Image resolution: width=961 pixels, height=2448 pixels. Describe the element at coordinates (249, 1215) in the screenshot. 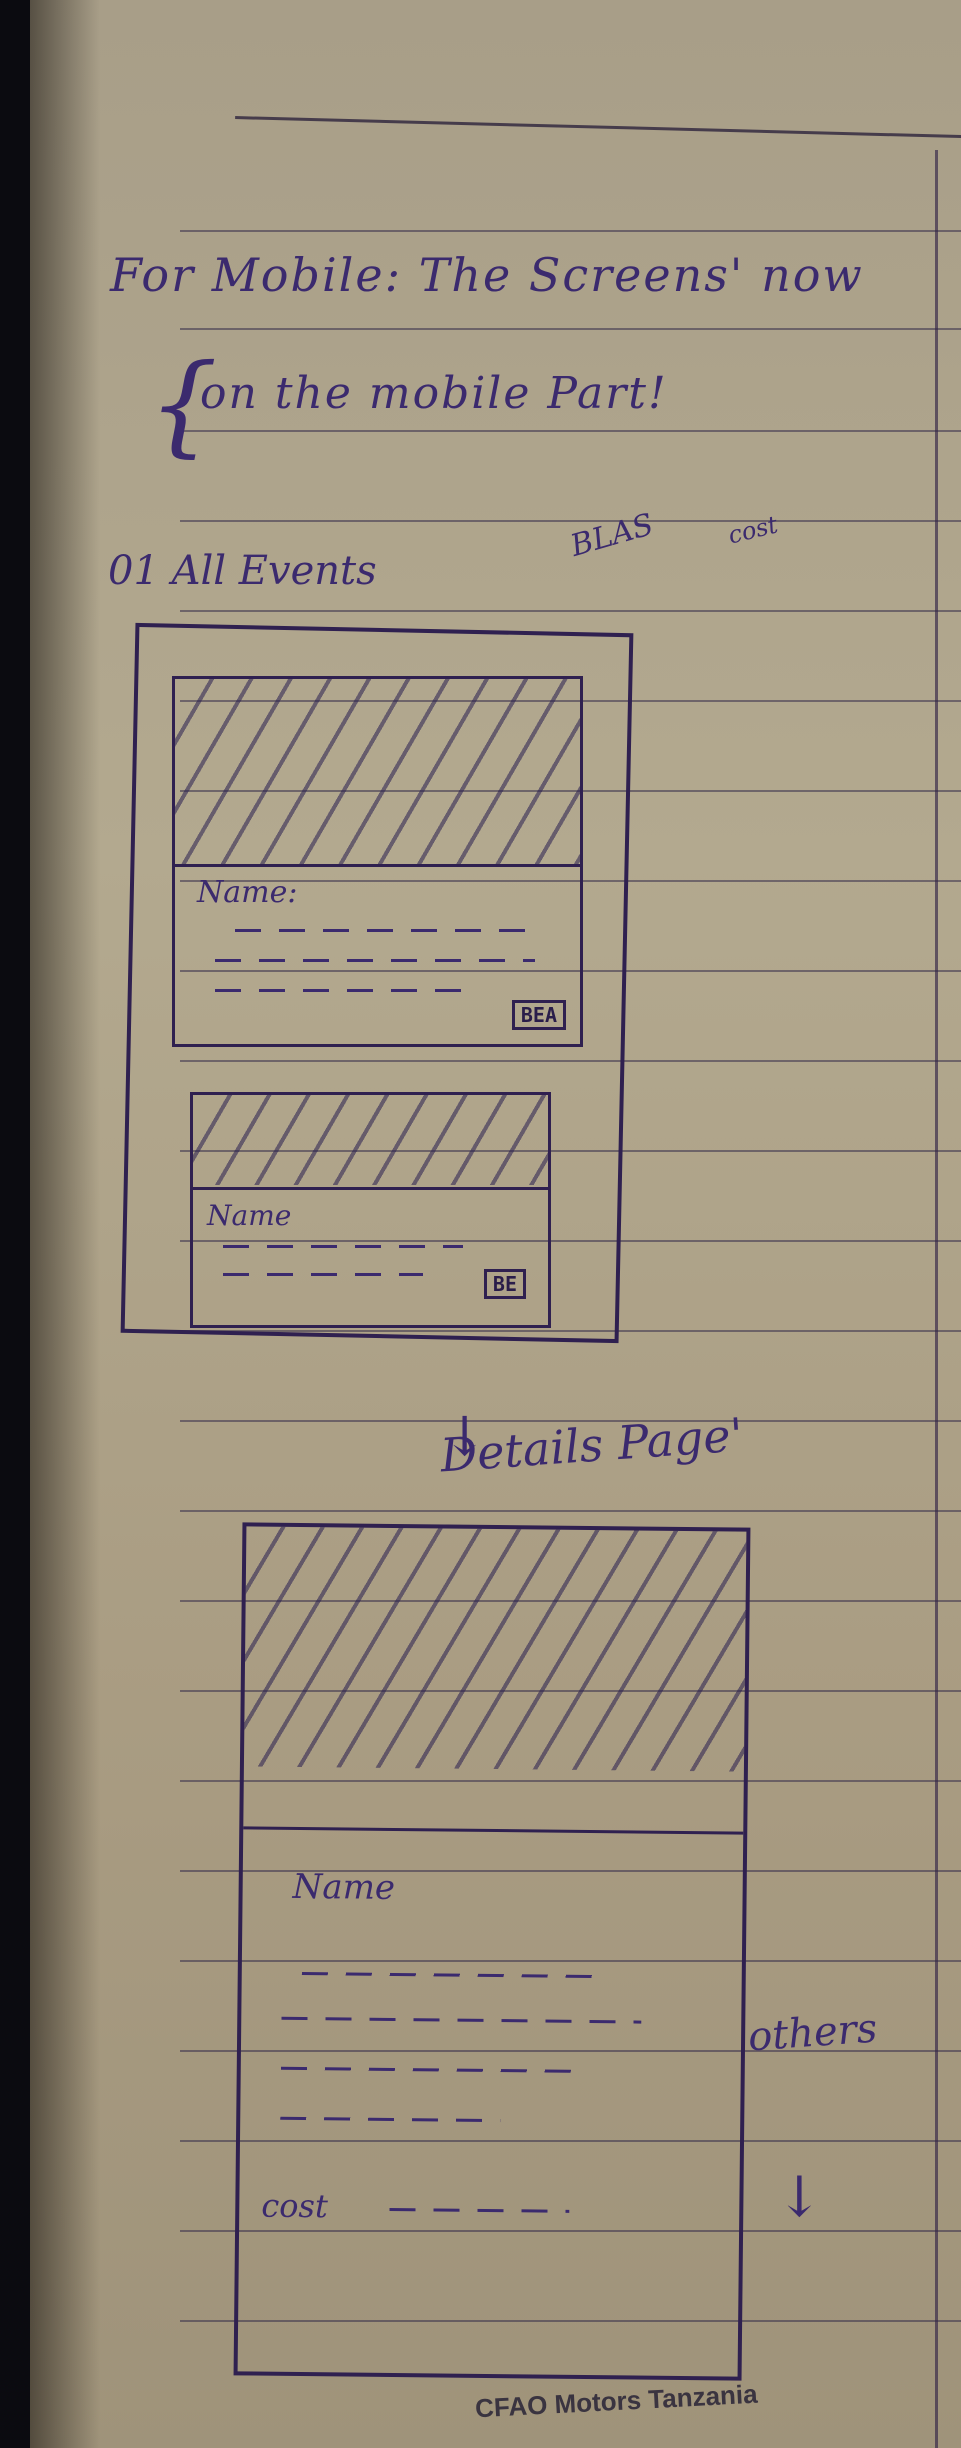

I see `event-name-label: Name` at that location.